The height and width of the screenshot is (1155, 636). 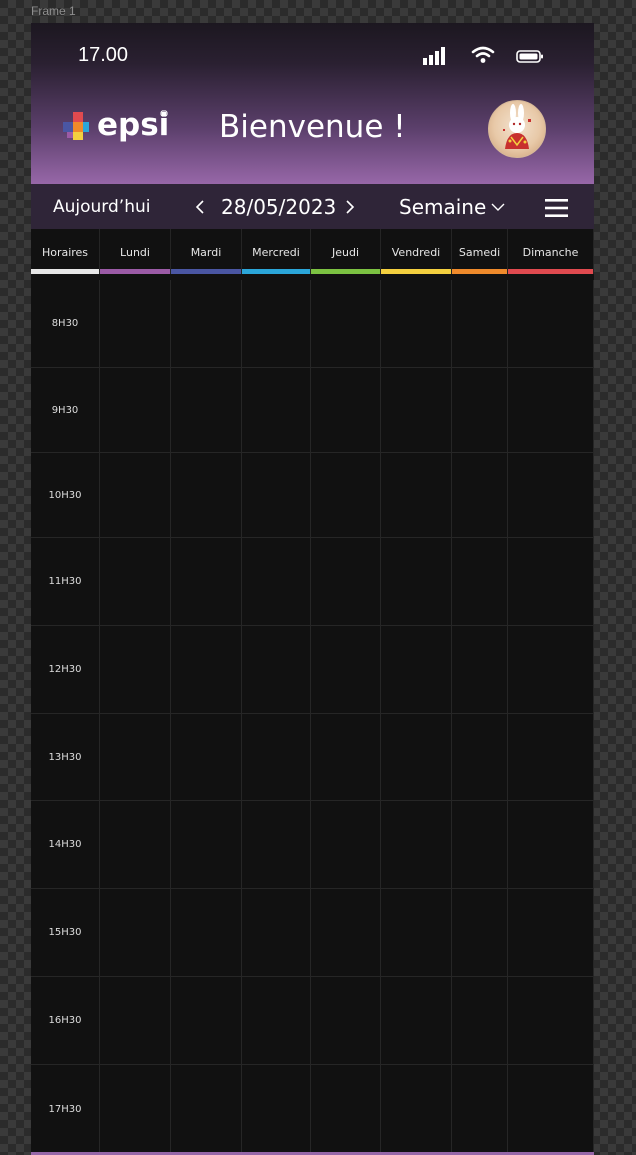 What do you see at coordinates (556, 208) in the screenshot?
I see `hamburger-menu-icon` at bounding box center [556, 208].